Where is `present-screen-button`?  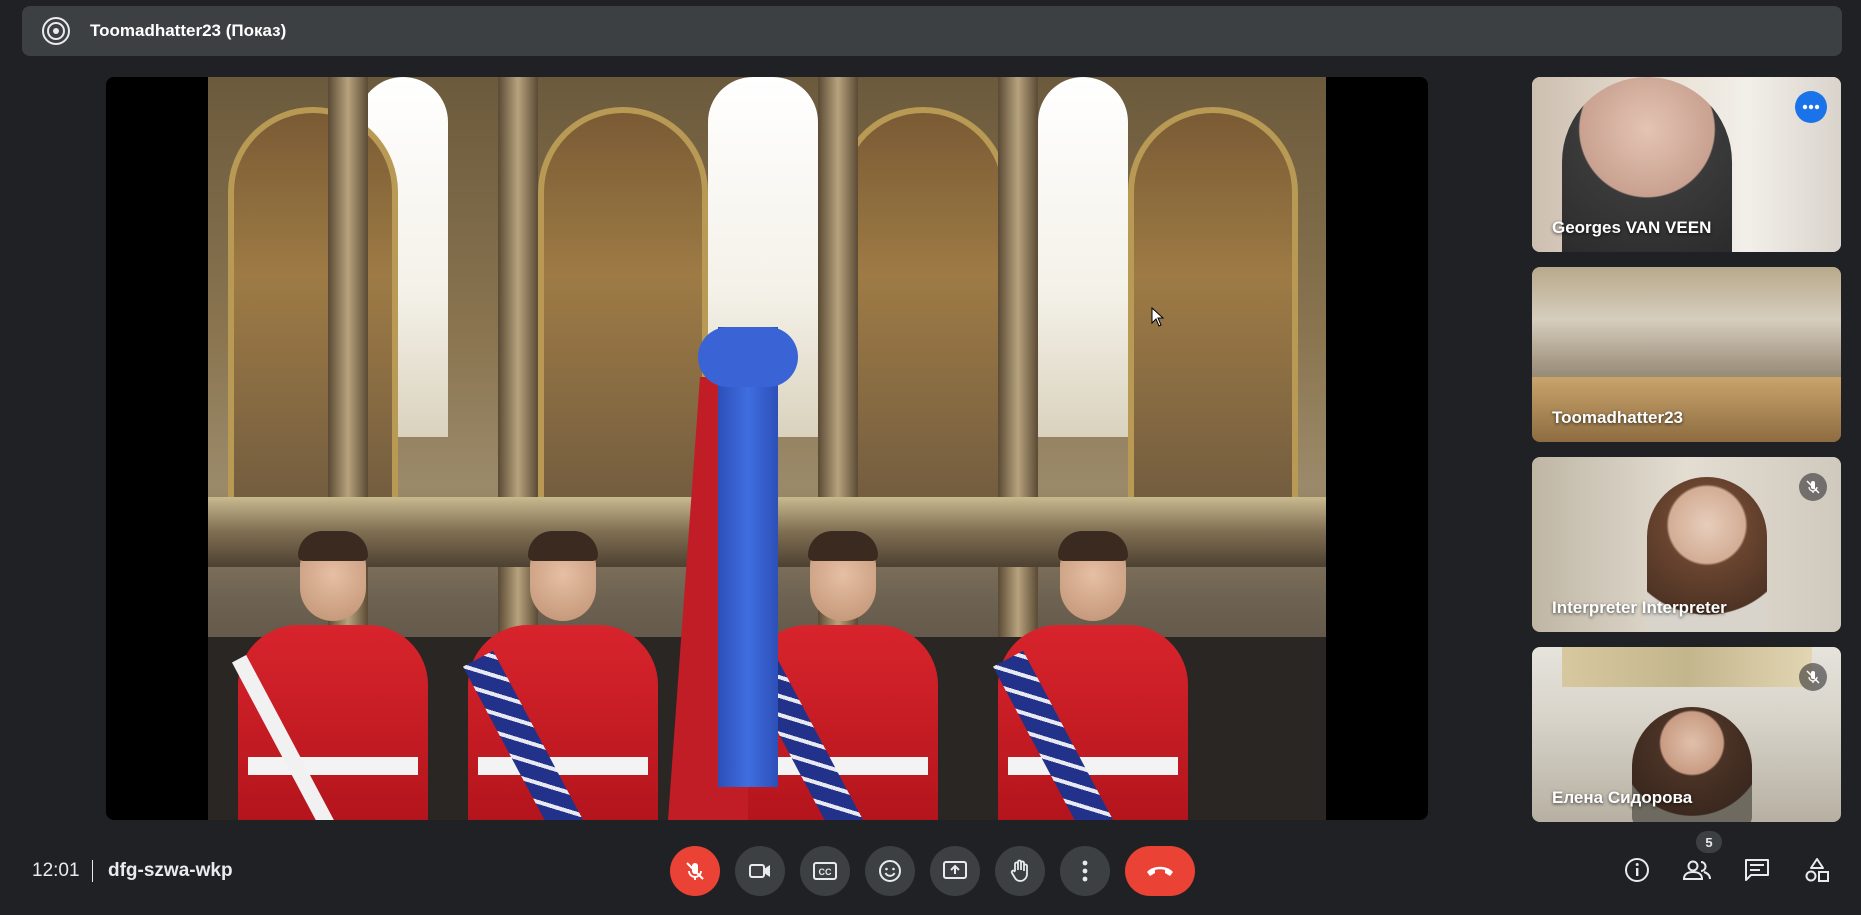 present-screen-button is located at coordinates (955, 871).